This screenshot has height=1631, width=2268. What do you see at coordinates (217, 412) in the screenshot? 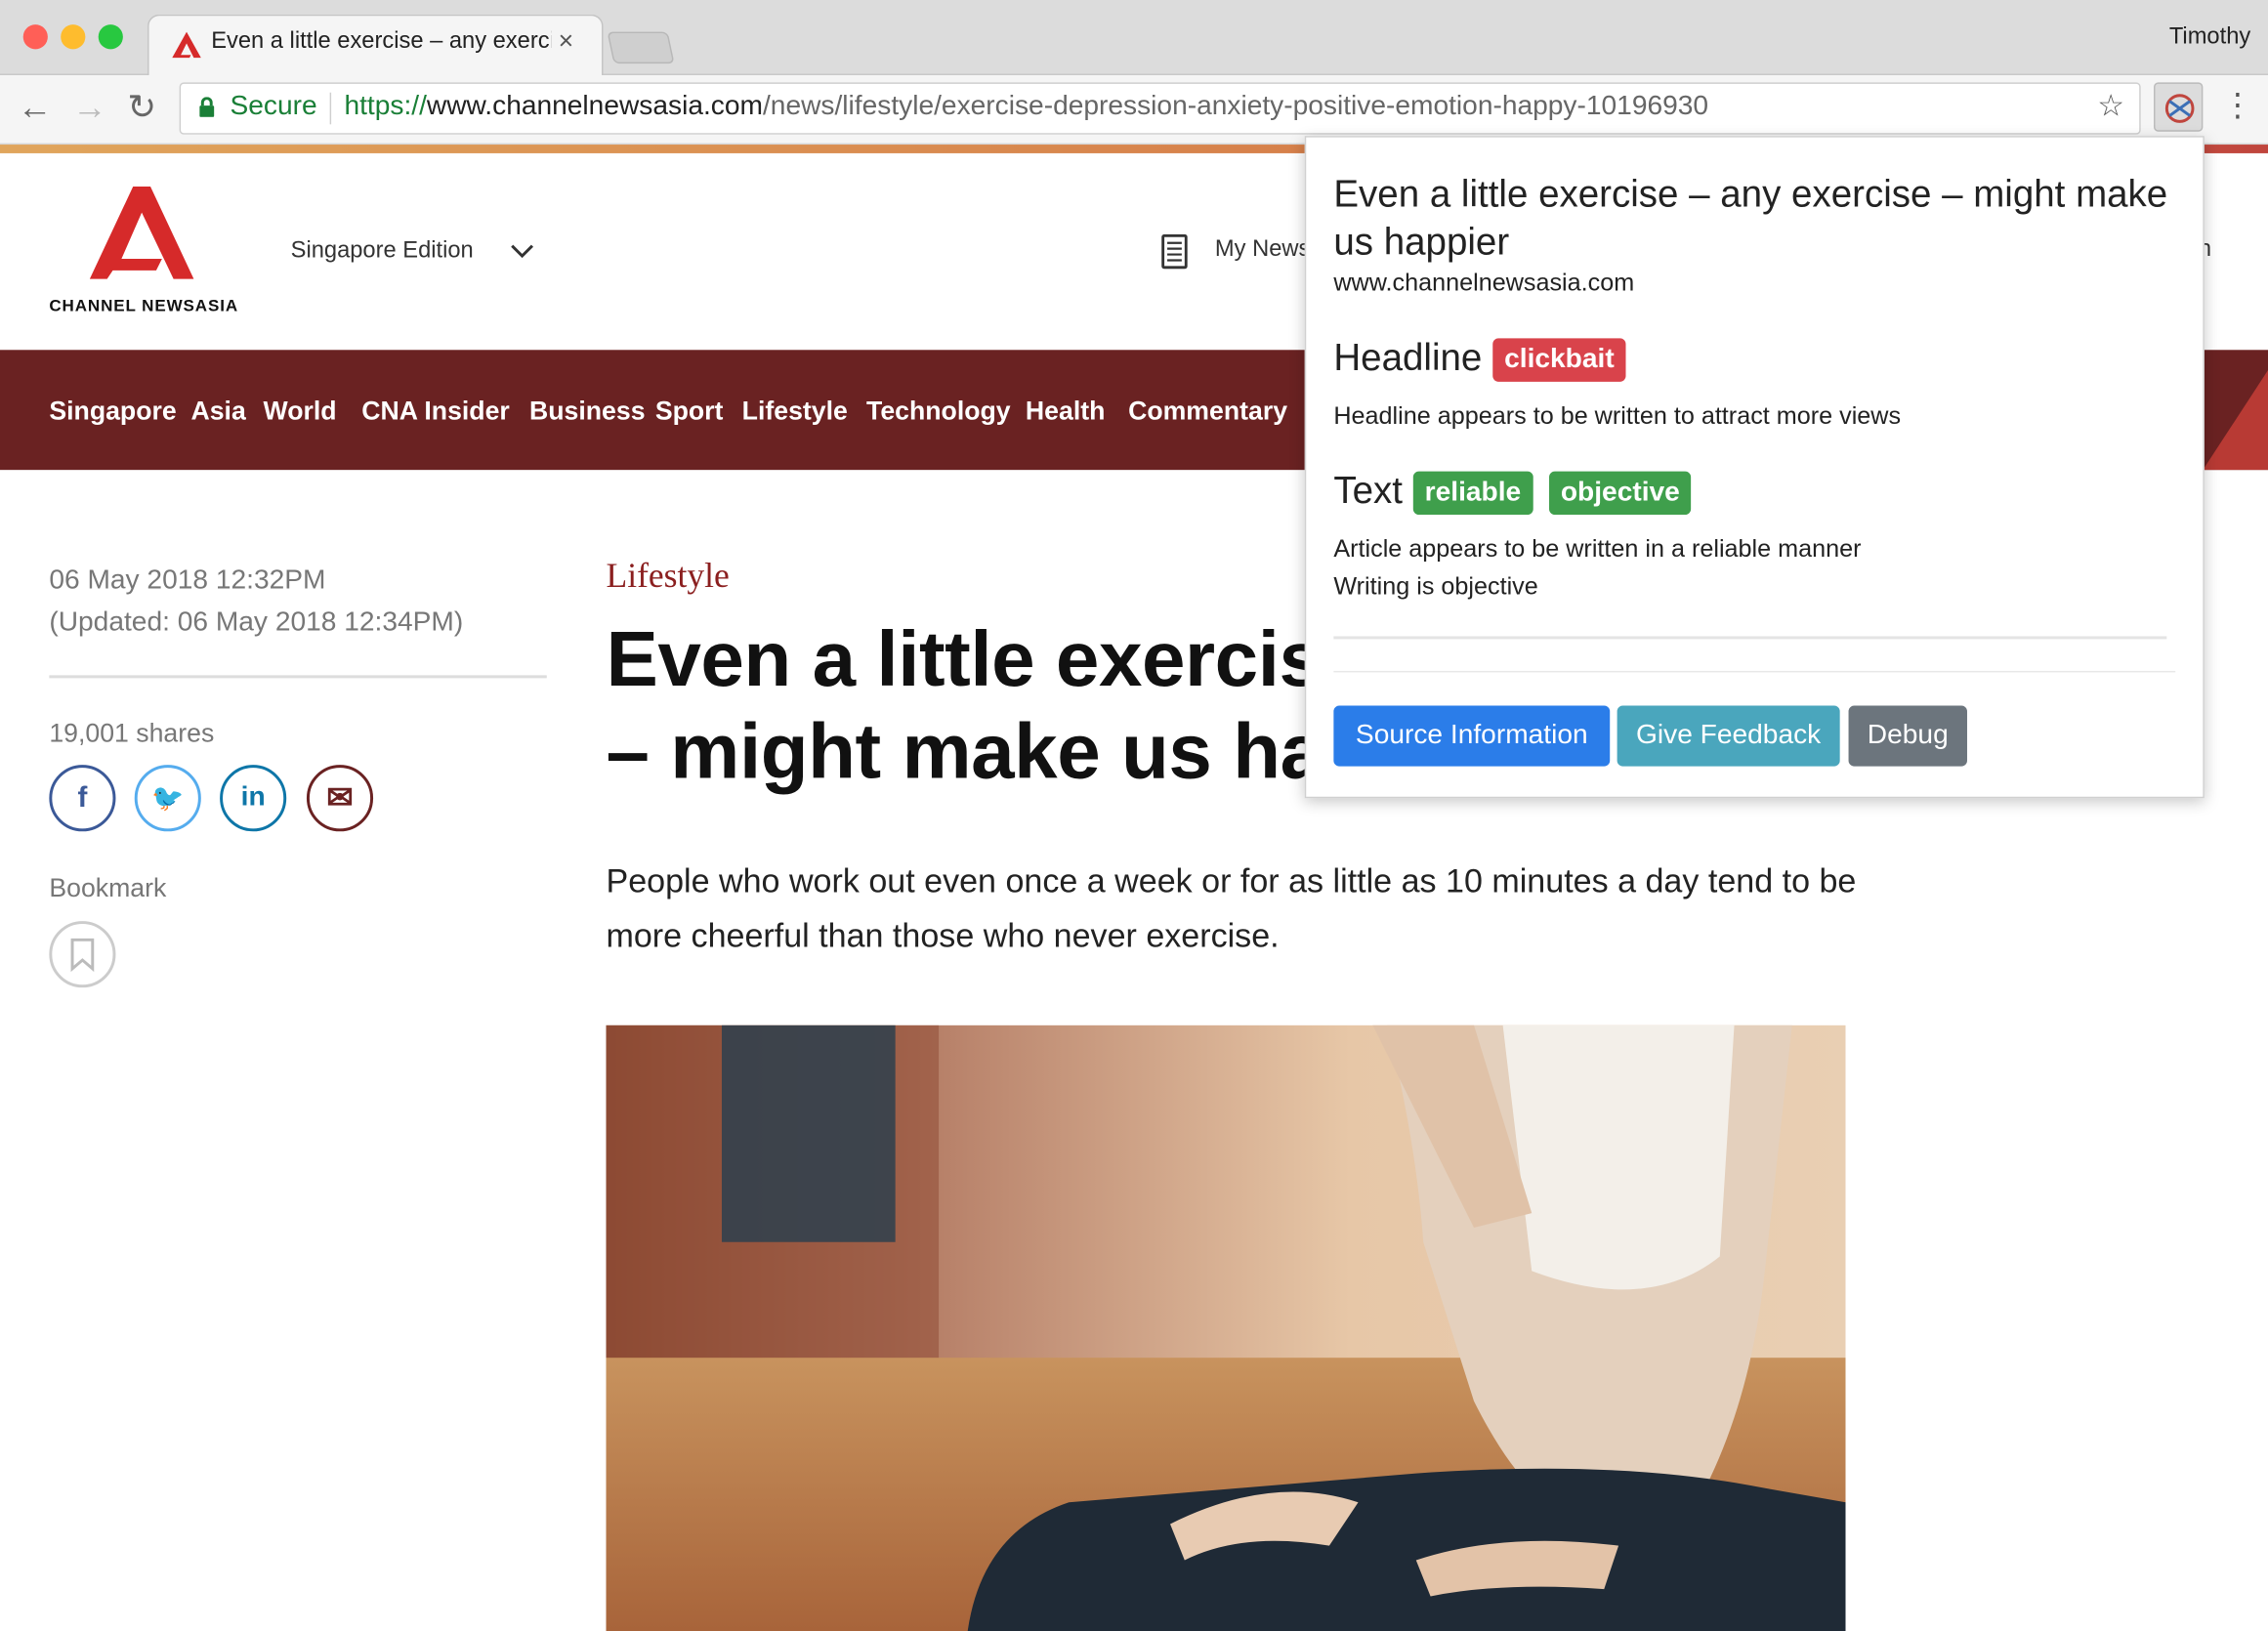
I see `nav-item-asia: Asia` at bounding box center [217, 412].